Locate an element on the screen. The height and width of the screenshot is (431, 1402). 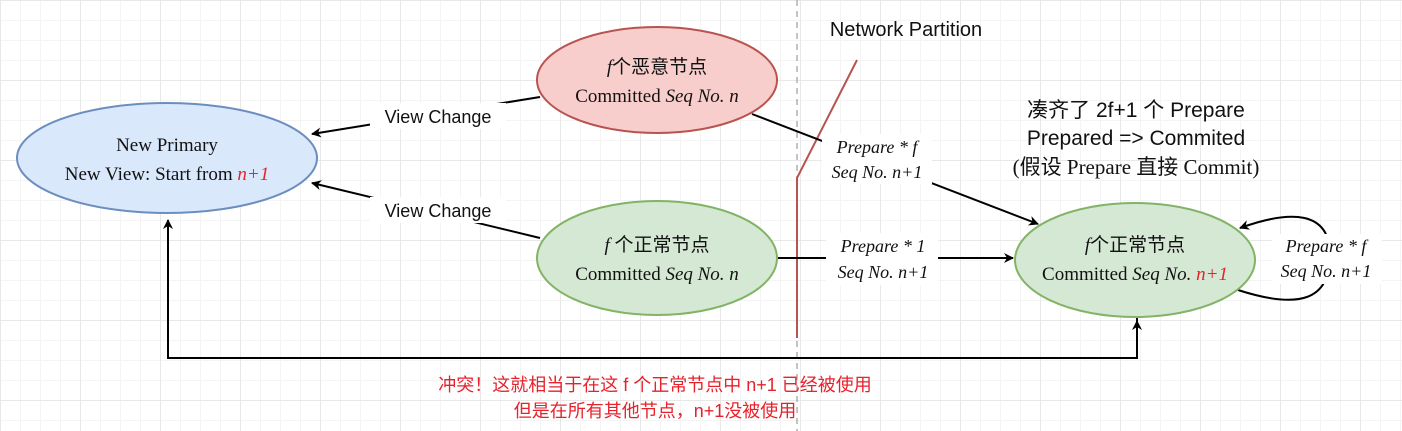
conflict-line1: 冲突！这就相当于在这 f 个正常节点中 n+1 已经被使用 is located at coordinates (655, 385).